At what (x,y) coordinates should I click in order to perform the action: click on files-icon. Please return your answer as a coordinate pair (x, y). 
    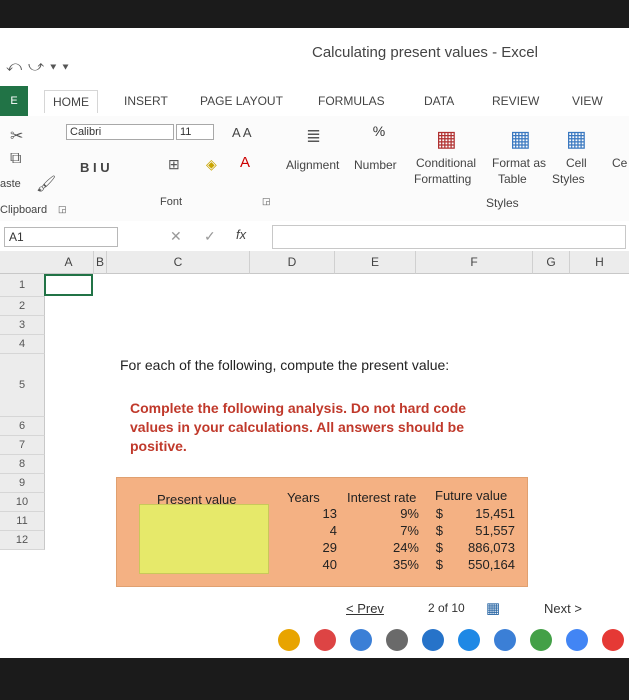
    Looking at the image, I should click on (397, 640).